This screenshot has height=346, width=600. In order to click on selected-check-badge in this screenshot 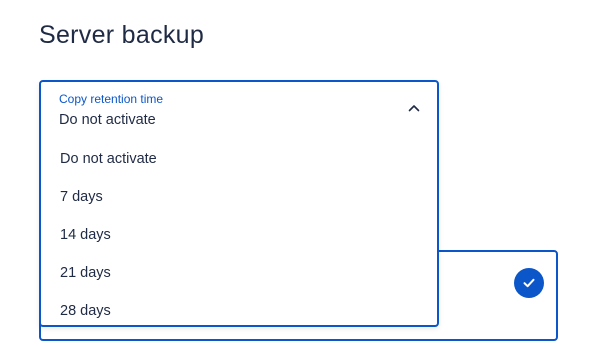, I will do `click(529, 283)`.